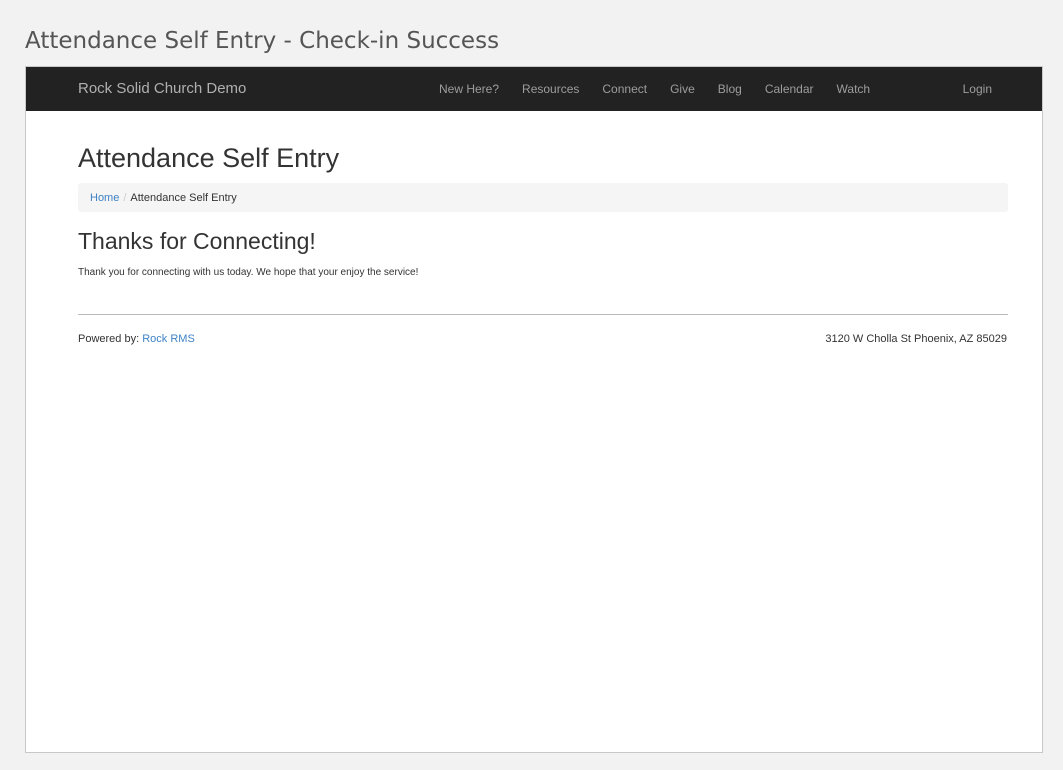 The width and height of the screenshot is (1063, 770). What do you see at coordinates (682, 89) in the screenshot?
I see `nav-item-give: Give` at bounding box center [682, 89].